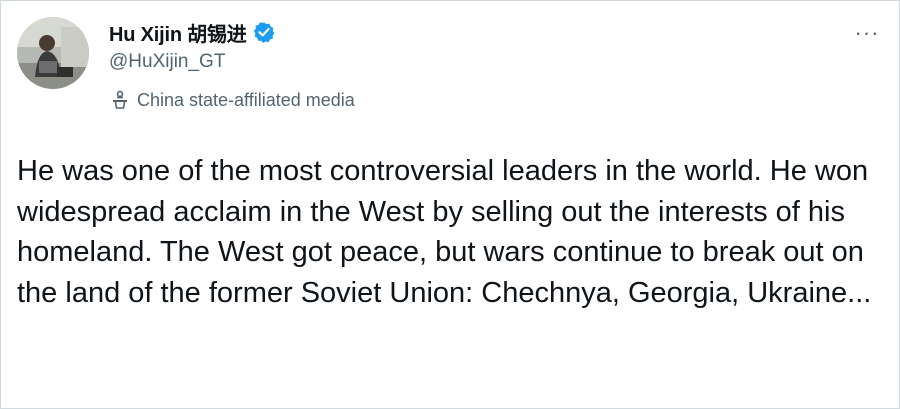 The image size is (900, 409). I want to click on avatar, so click(53, 53).